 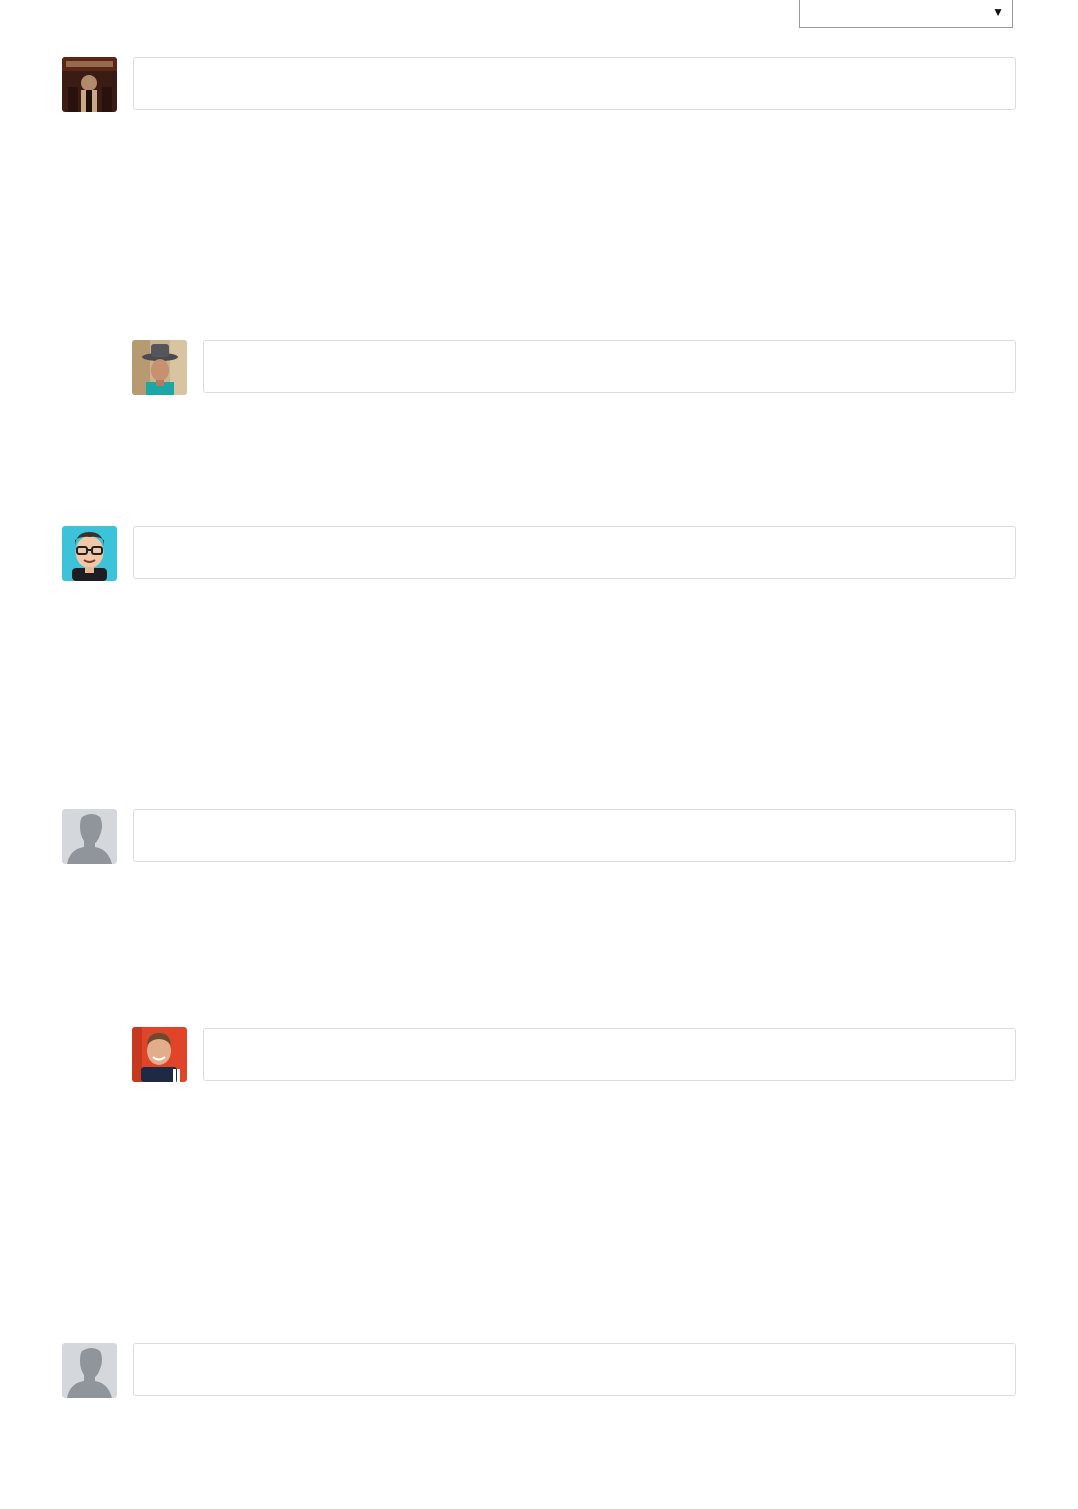 I want to click on avatar-man-fedora-icon, so click(x=159, y=367).